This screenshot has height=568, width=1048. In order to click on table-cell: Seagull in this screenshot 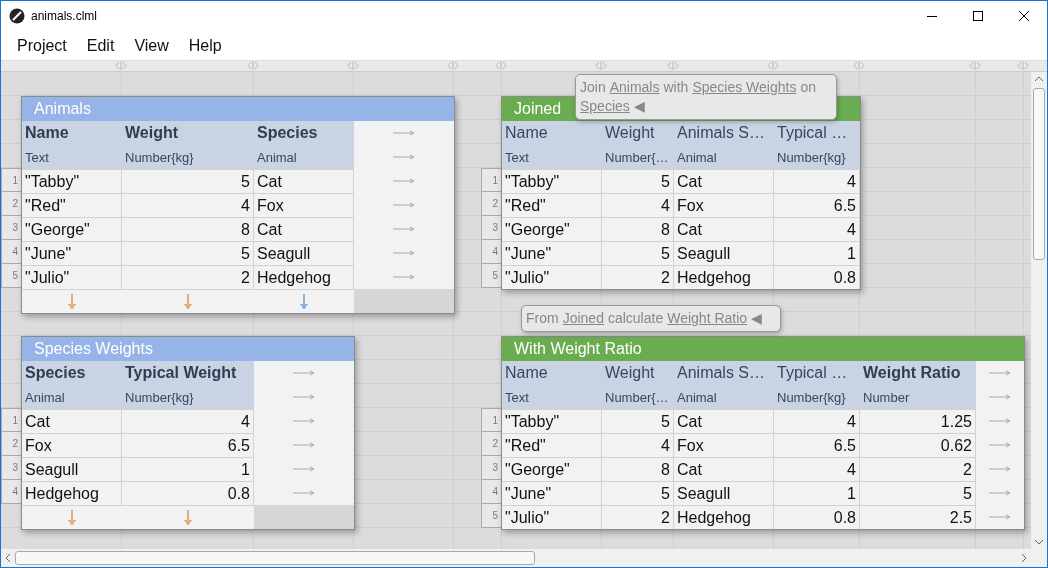, I will do `click(304, 253)`.